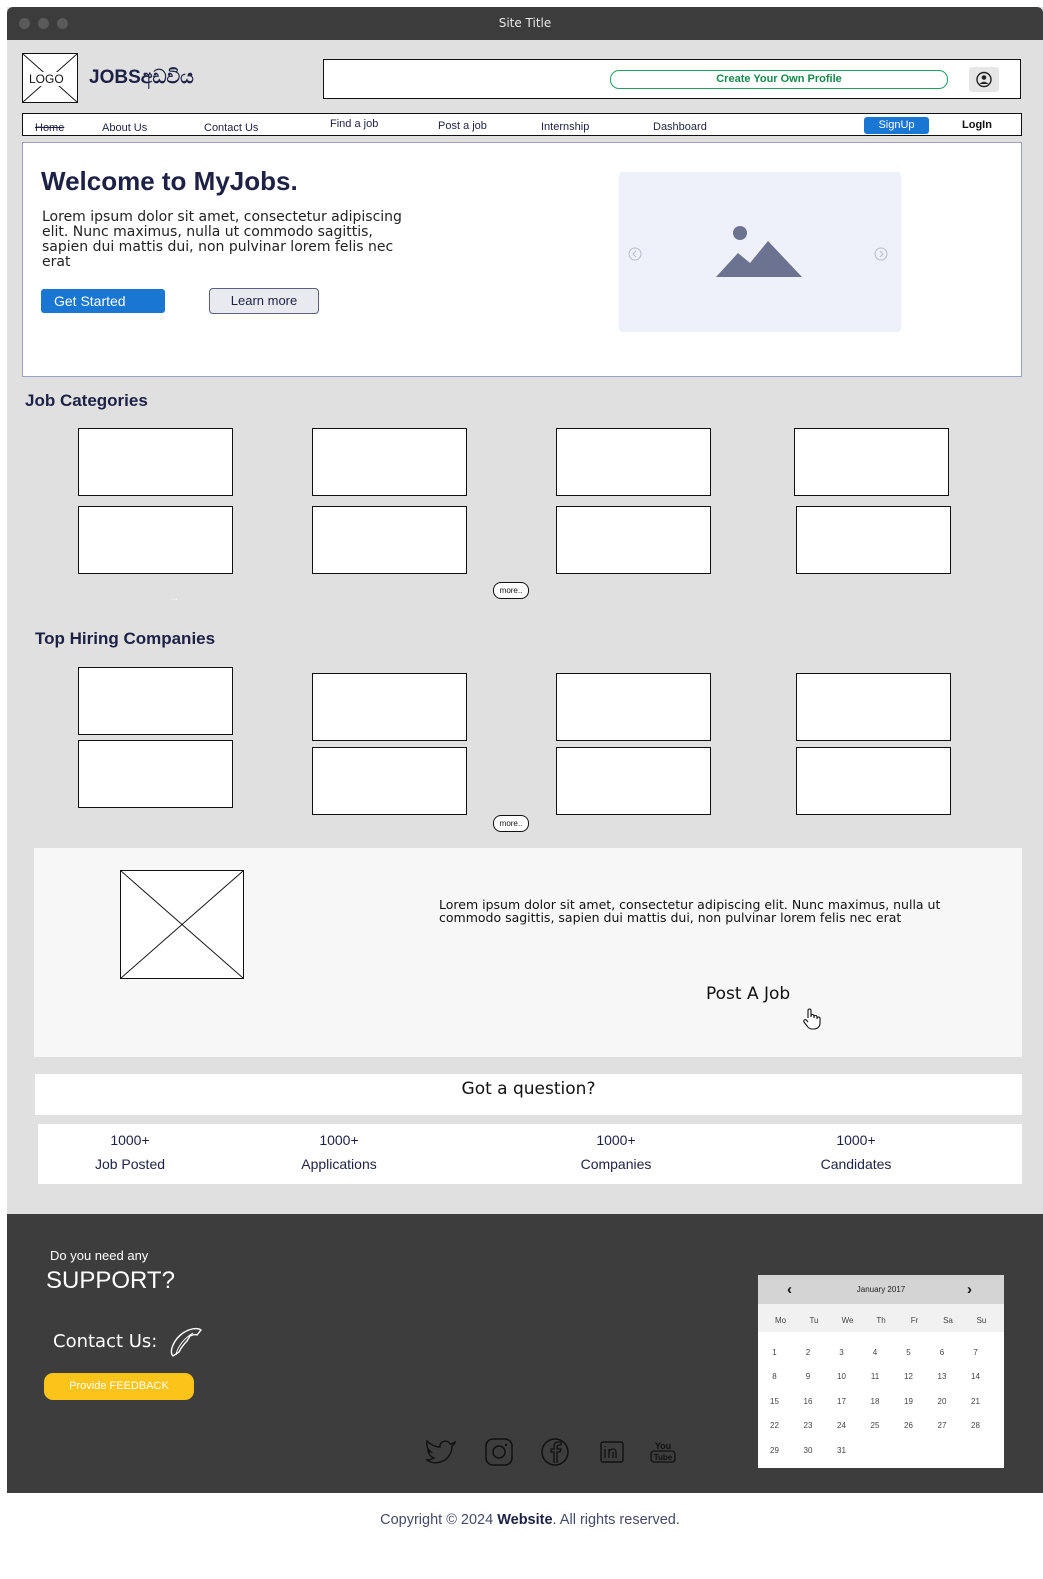  I want to click on linkedin-icon, so click(613, 1452).